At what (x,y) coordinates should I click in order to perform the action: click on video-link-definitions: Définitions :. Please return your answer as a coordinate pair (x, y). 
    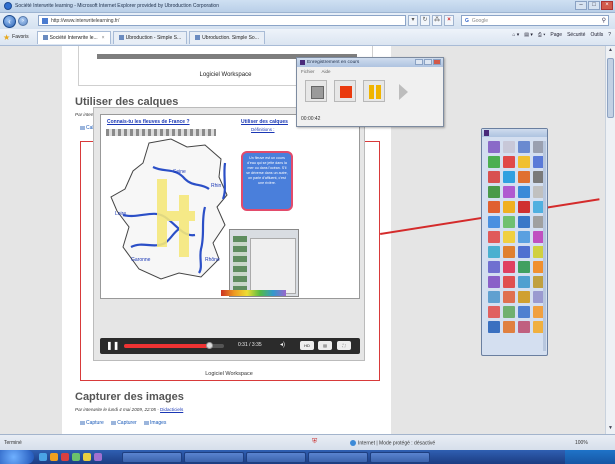
    Looking at the image, I should click on (263, 129).